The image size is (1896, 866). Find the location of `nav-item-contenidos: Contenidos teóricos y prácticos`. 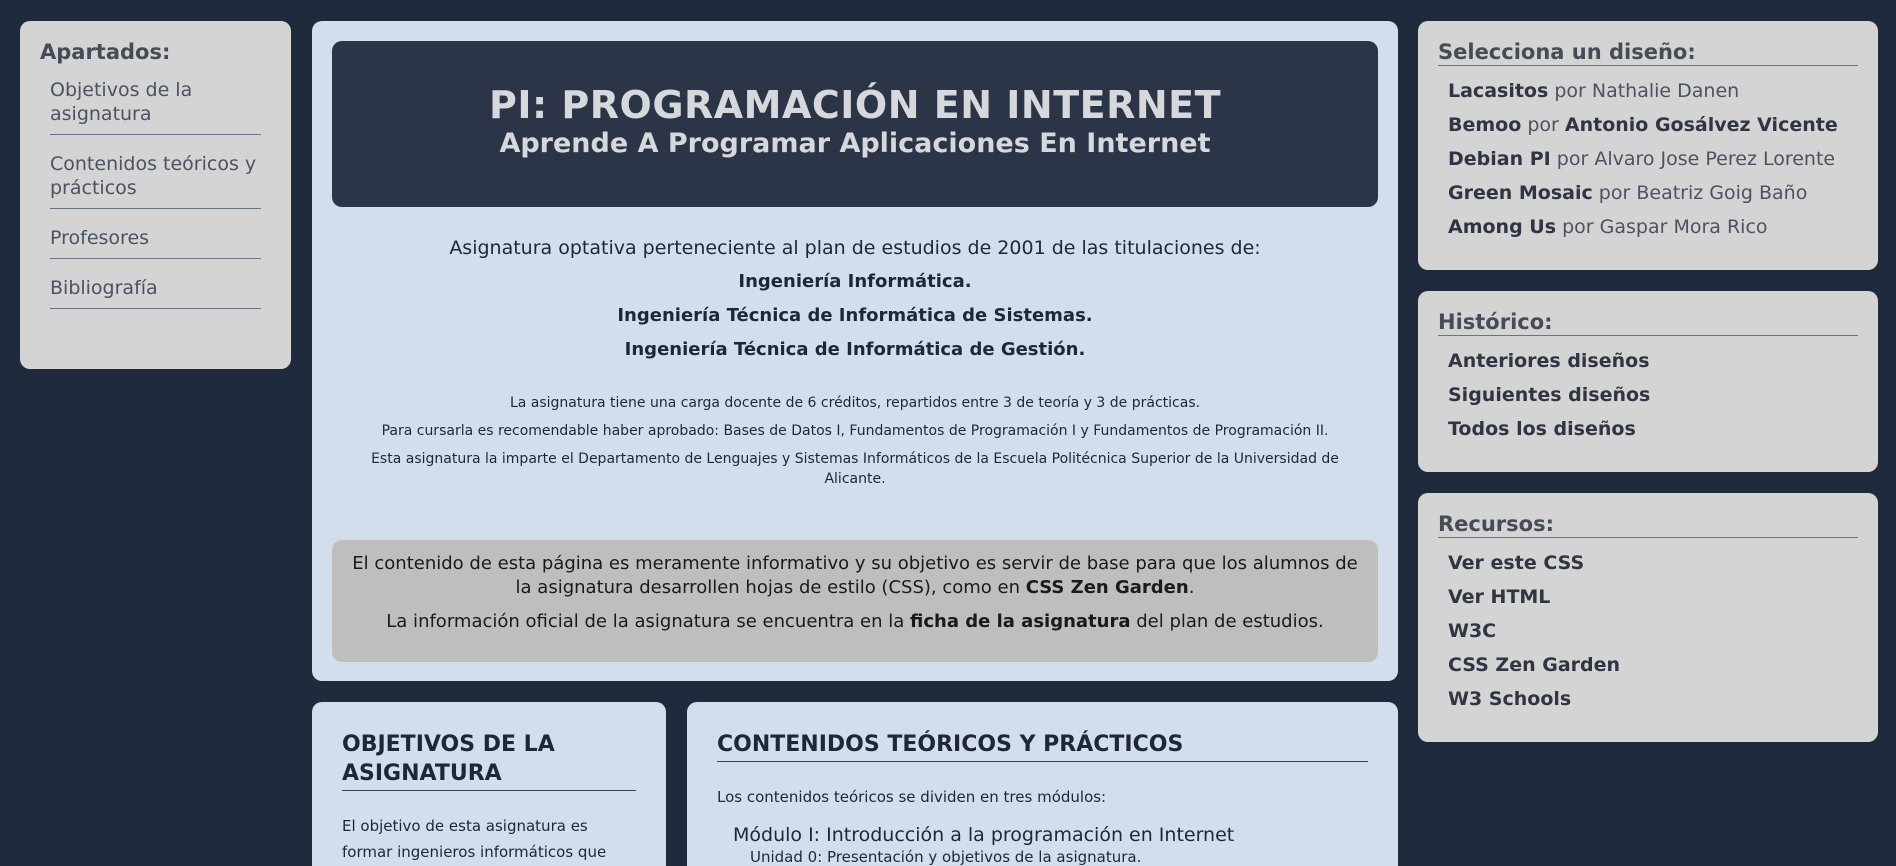

nav-item-contenidos: Contenidos teóricos y prácticos is located at coordinates (155, 179).